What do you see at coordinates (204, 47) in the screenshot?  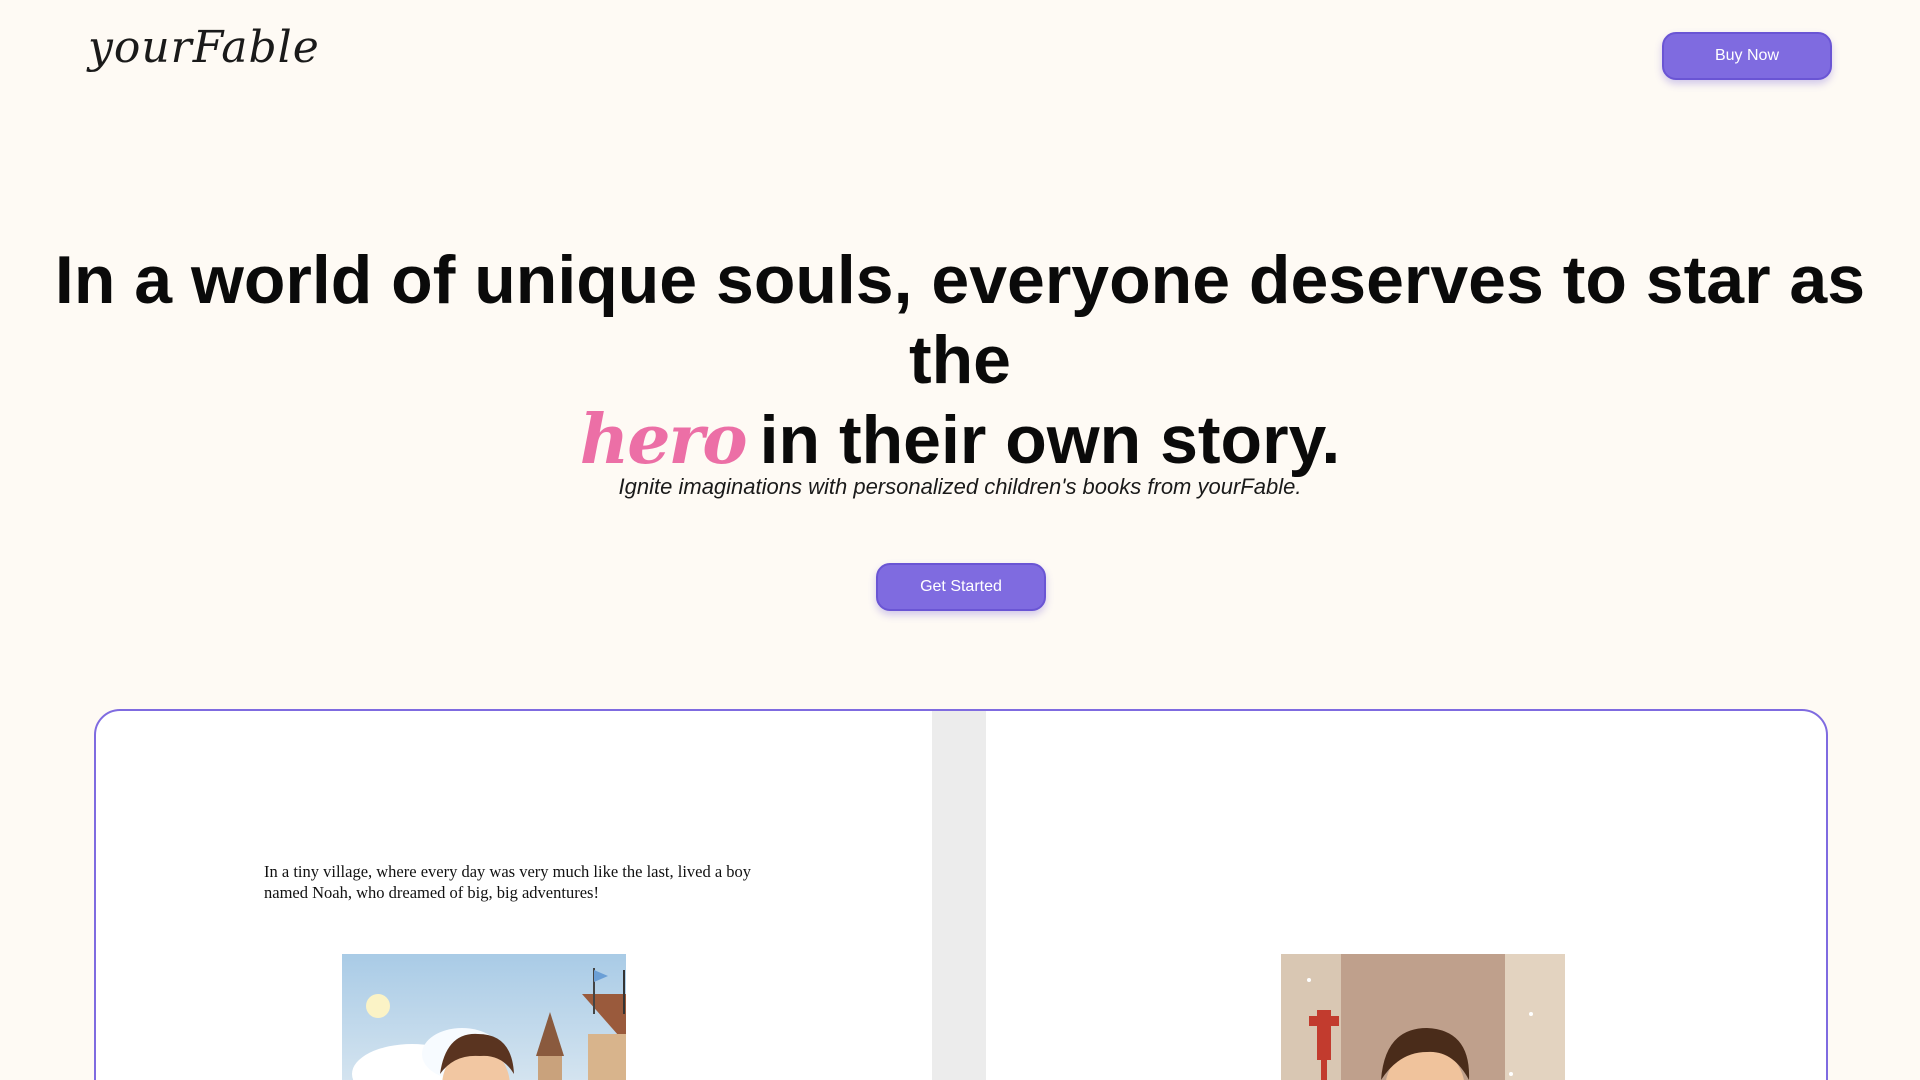 I see `brand-logo: yourFable` at bounding box center [204, 47].